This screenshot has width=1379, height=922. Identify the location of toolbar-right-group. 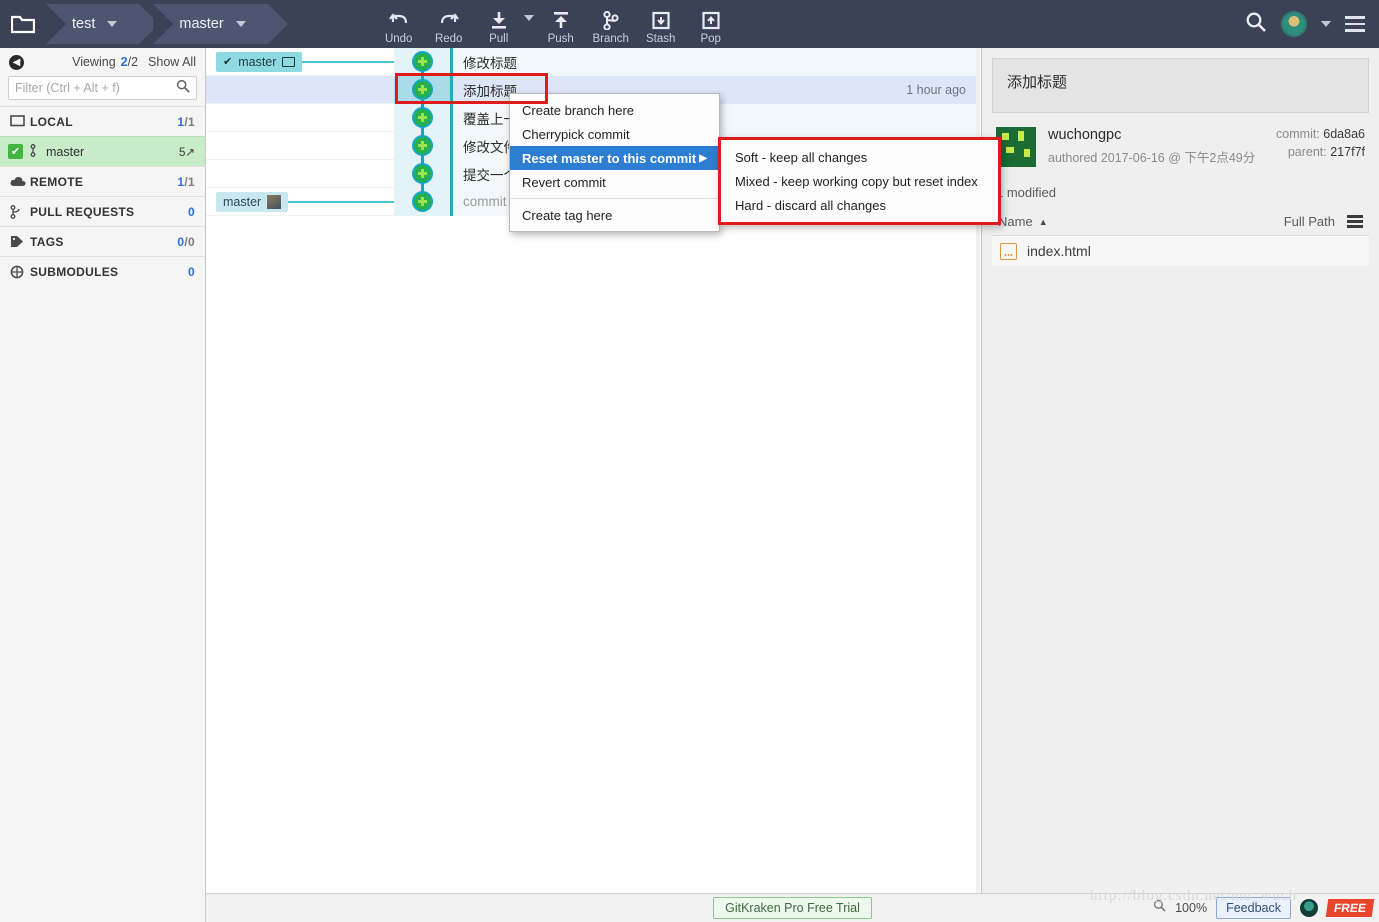
(1312, 24).